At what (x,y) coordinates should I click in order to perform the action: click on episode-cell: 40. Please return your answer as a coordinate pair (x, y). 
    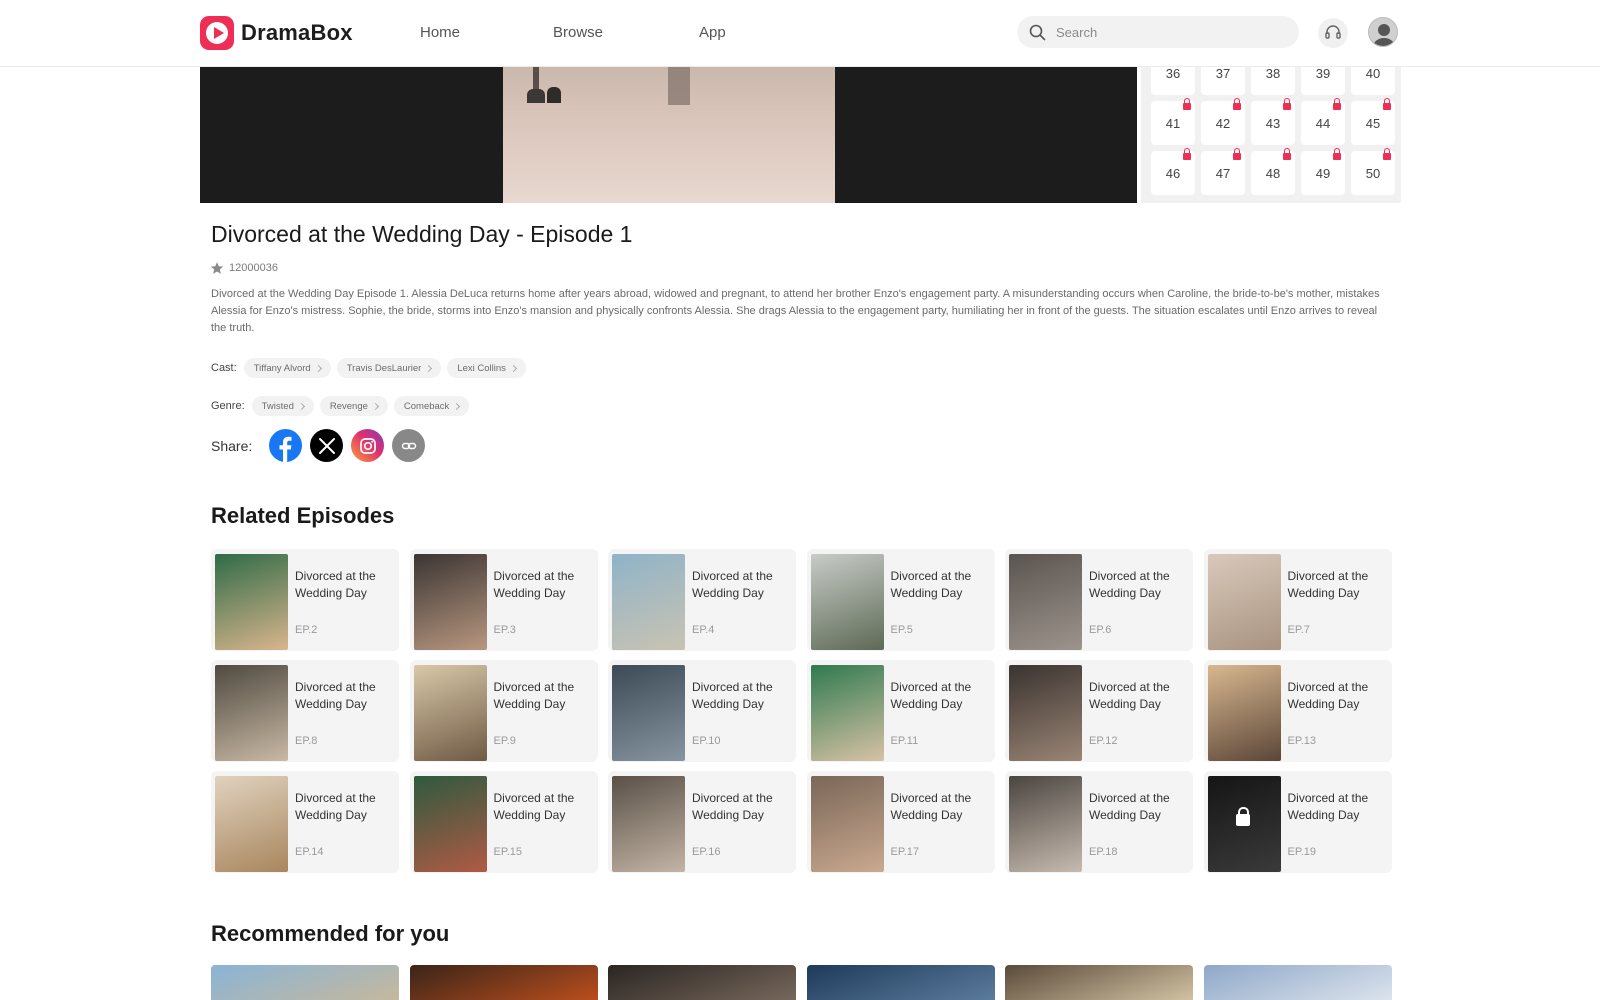
    Looking at the image, I should click on (1373, 81).